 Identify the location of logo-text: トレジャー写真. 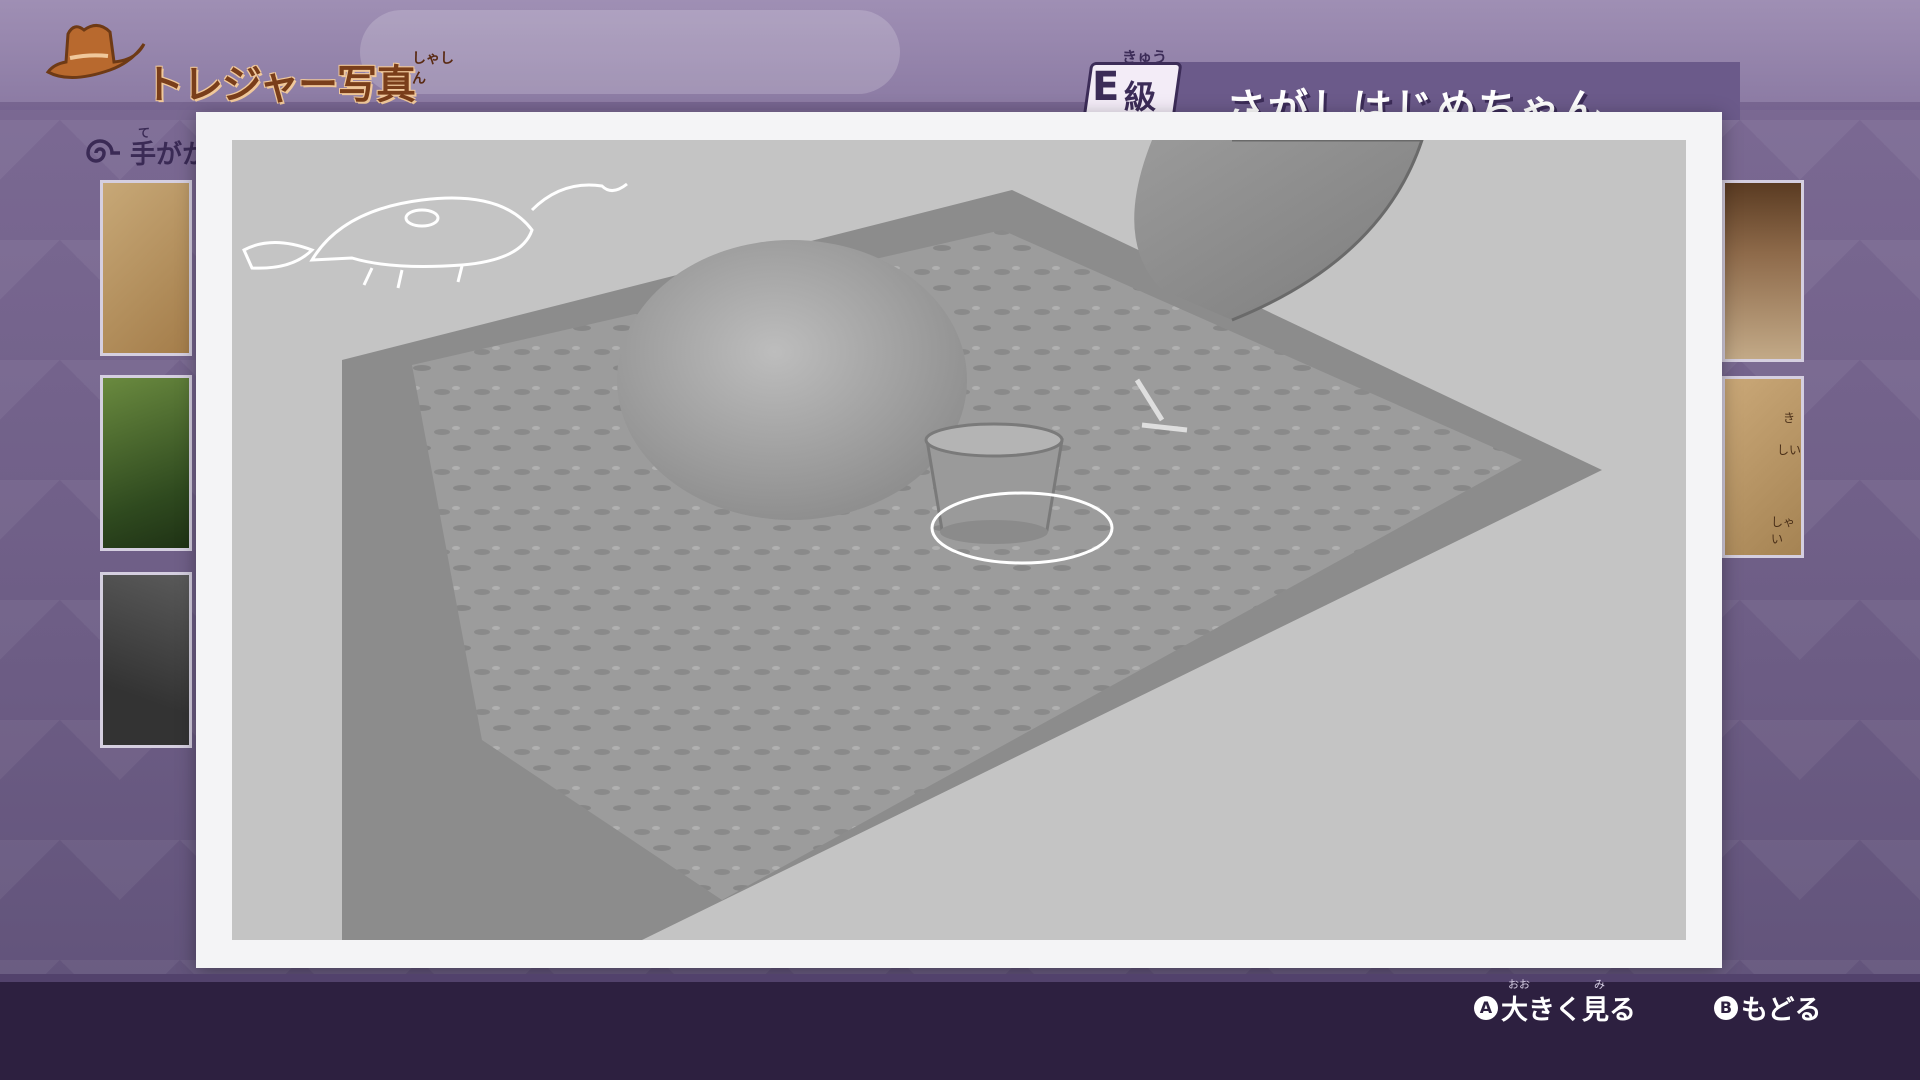
(280, 85).